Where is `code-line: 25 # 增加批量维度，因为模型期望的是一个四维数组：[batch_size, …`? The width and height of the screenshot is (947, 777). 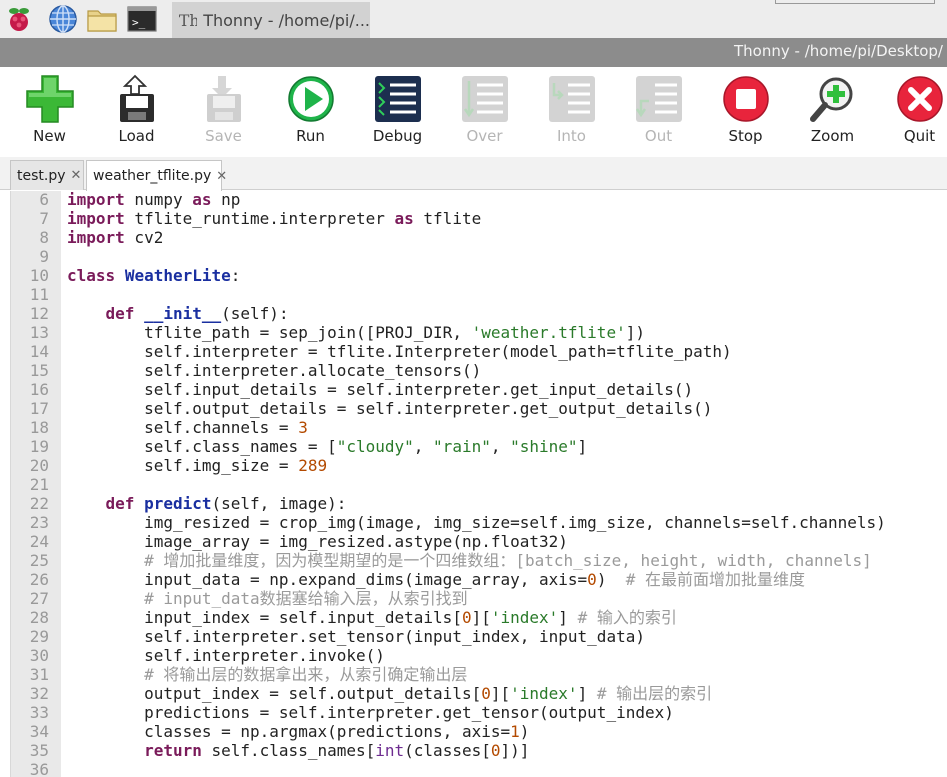
code-line: 25 # 增加批量维度，因为模型期望的是一个四维数组：[batch_size, … is located at coordinates (479, 560).